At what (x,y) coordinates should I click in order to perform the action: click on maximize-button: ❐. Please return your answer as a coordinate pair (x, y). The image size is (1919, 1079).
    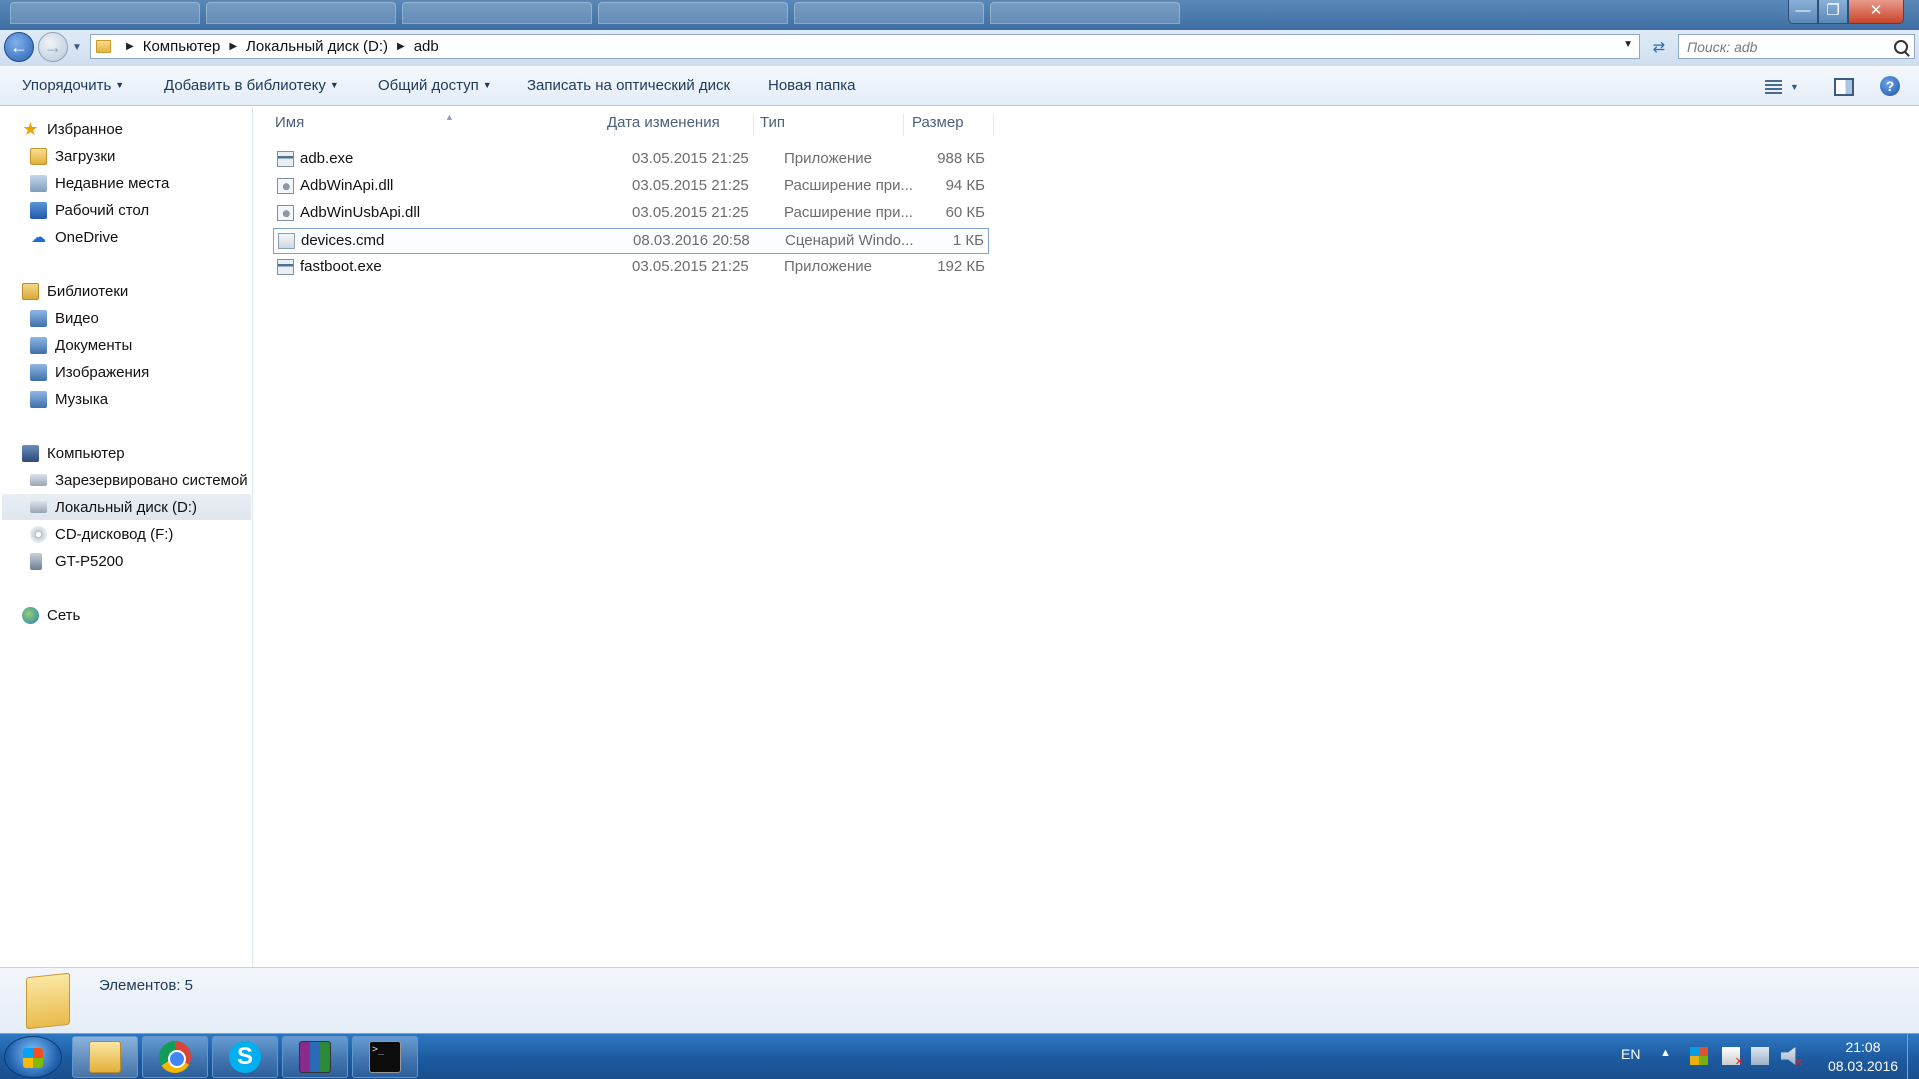
    Looking at the image, I should click on (1833, 12).